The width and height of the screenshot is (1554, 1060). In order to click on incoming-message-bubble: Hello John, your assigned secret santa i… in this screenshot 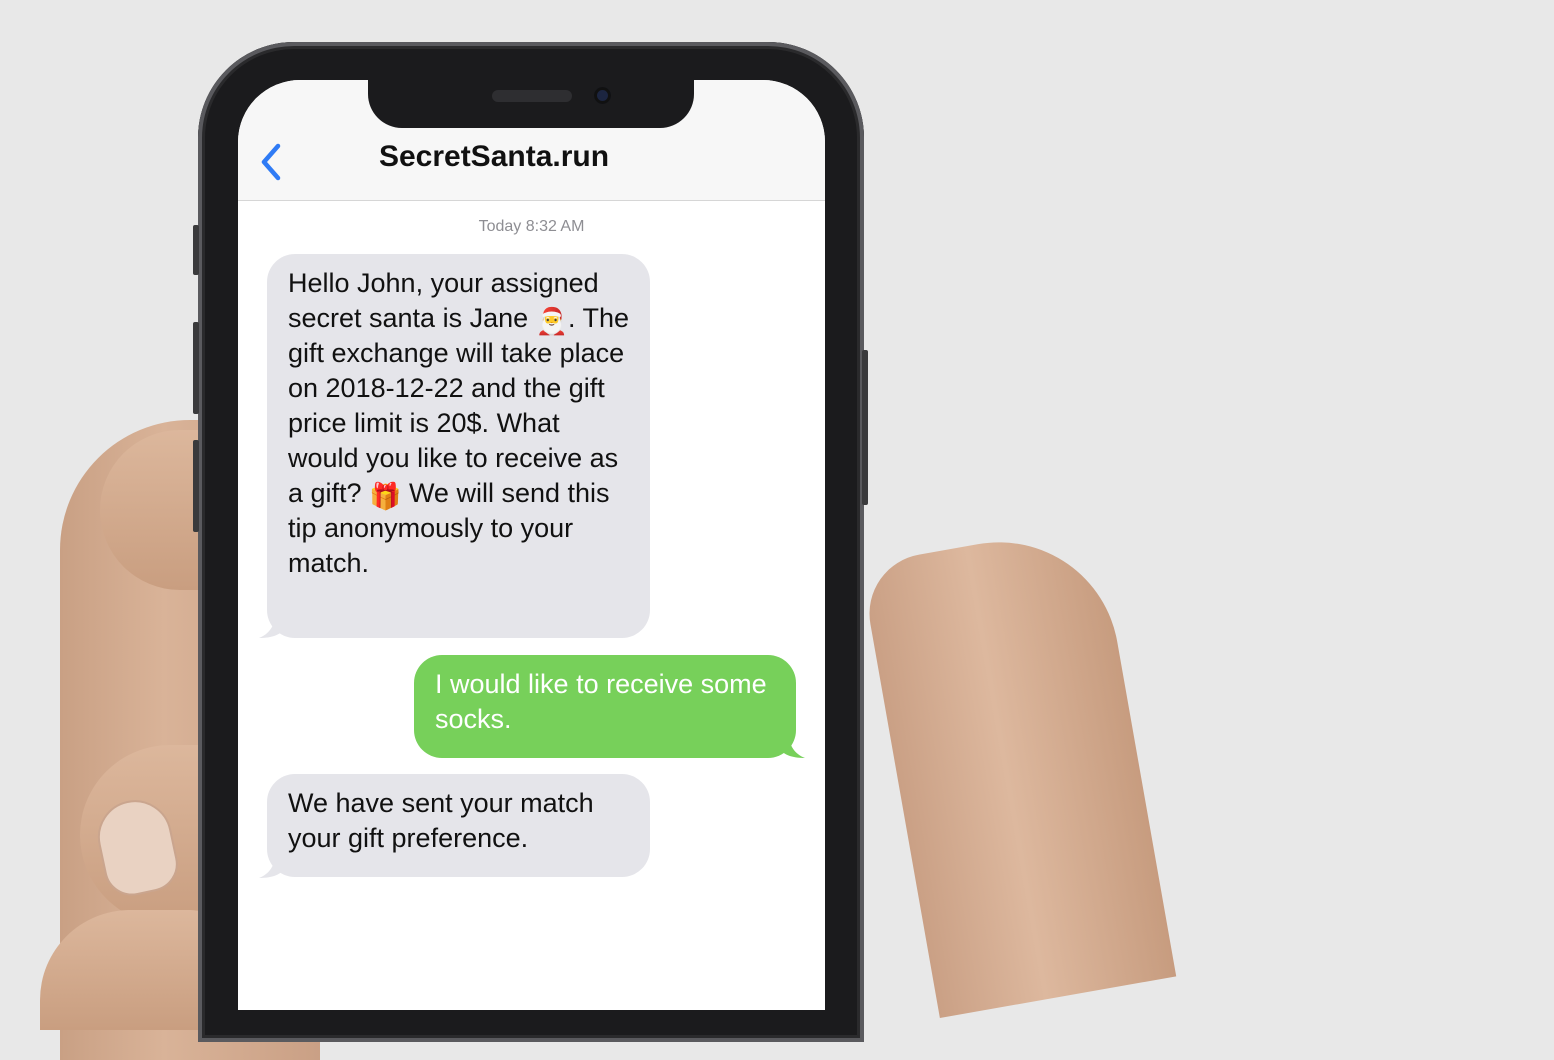, I will do `click(458, 446)`.